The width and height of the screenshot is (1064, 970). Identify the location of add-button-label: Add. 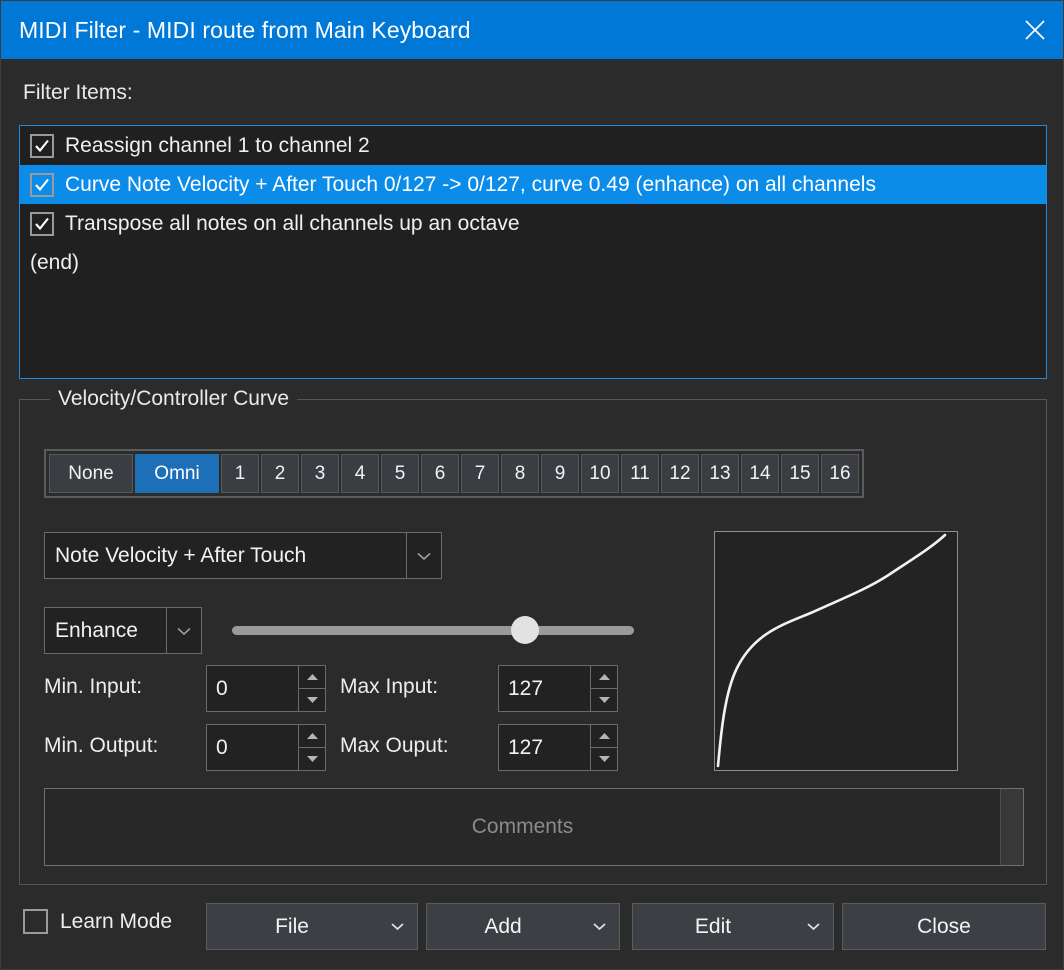
(503, 926).